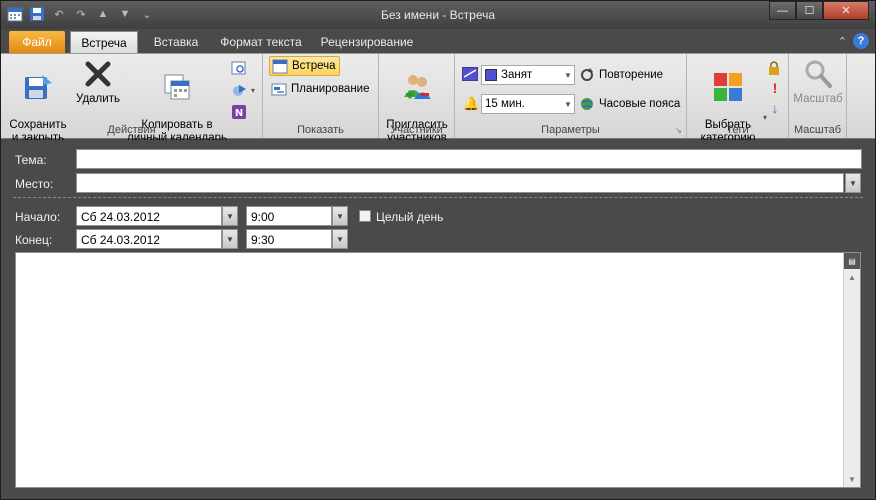 This screenshot has width=876, height=500. Describe the element at coordinates (469, 159) in the screenshot. I see `subject-input` at that location.